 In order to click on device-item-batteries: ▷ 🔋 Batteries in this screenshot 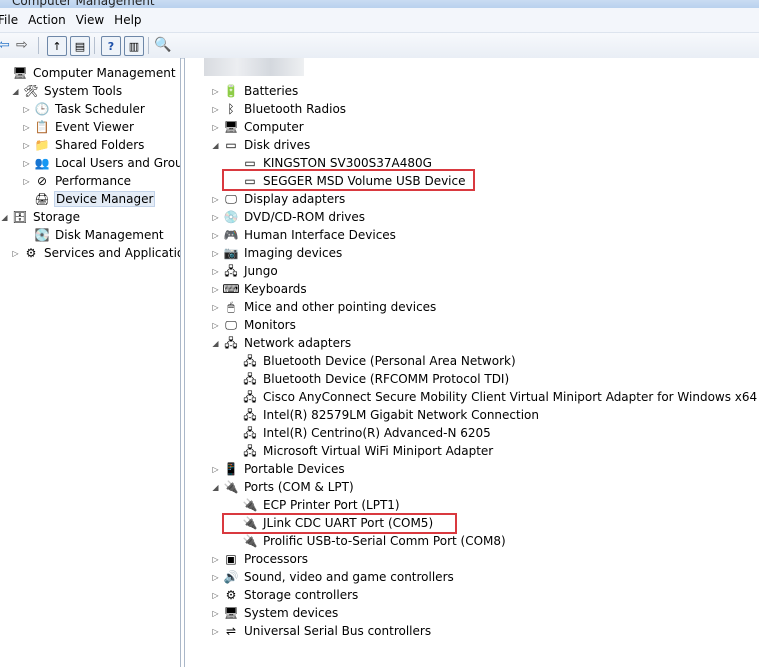, I will do `click(255, 91)`.